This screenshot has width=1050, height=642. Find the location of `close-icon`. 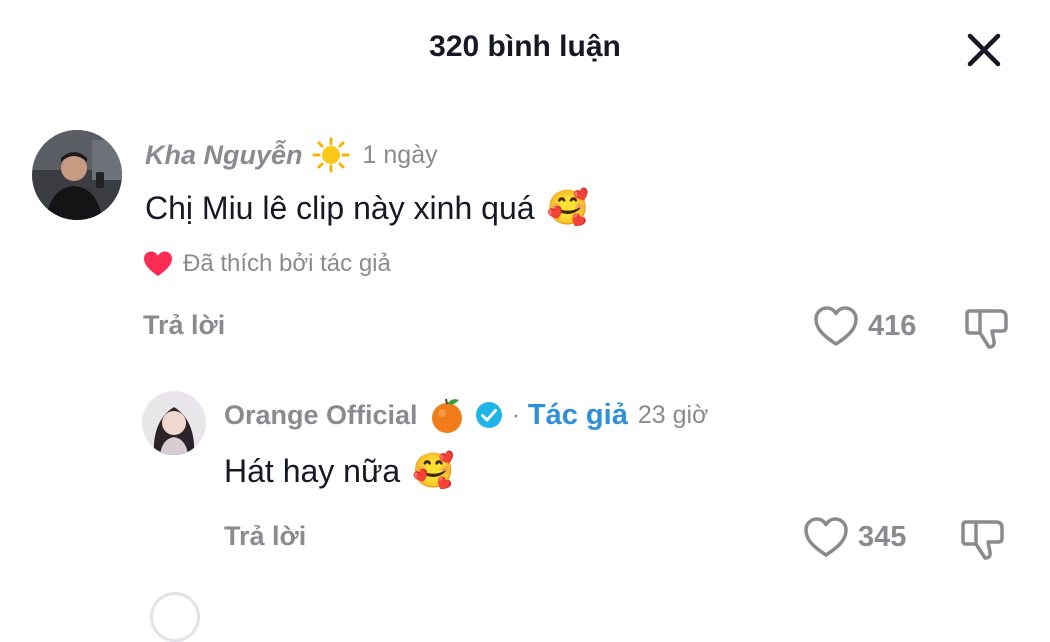

close-icon is located at coordinates (984, 50).